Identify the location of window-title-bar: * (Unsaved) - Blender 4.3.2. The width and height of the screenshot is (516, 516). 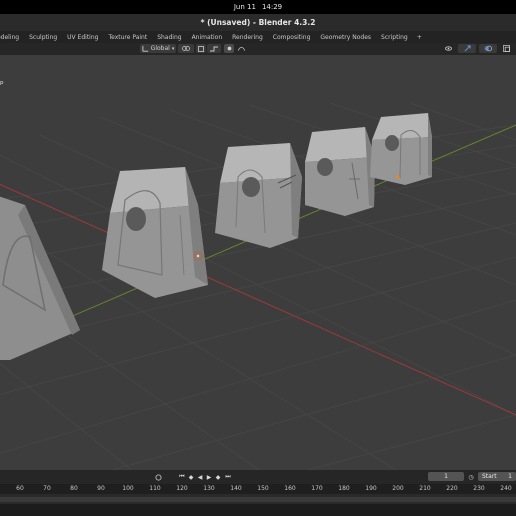
(258, 22).